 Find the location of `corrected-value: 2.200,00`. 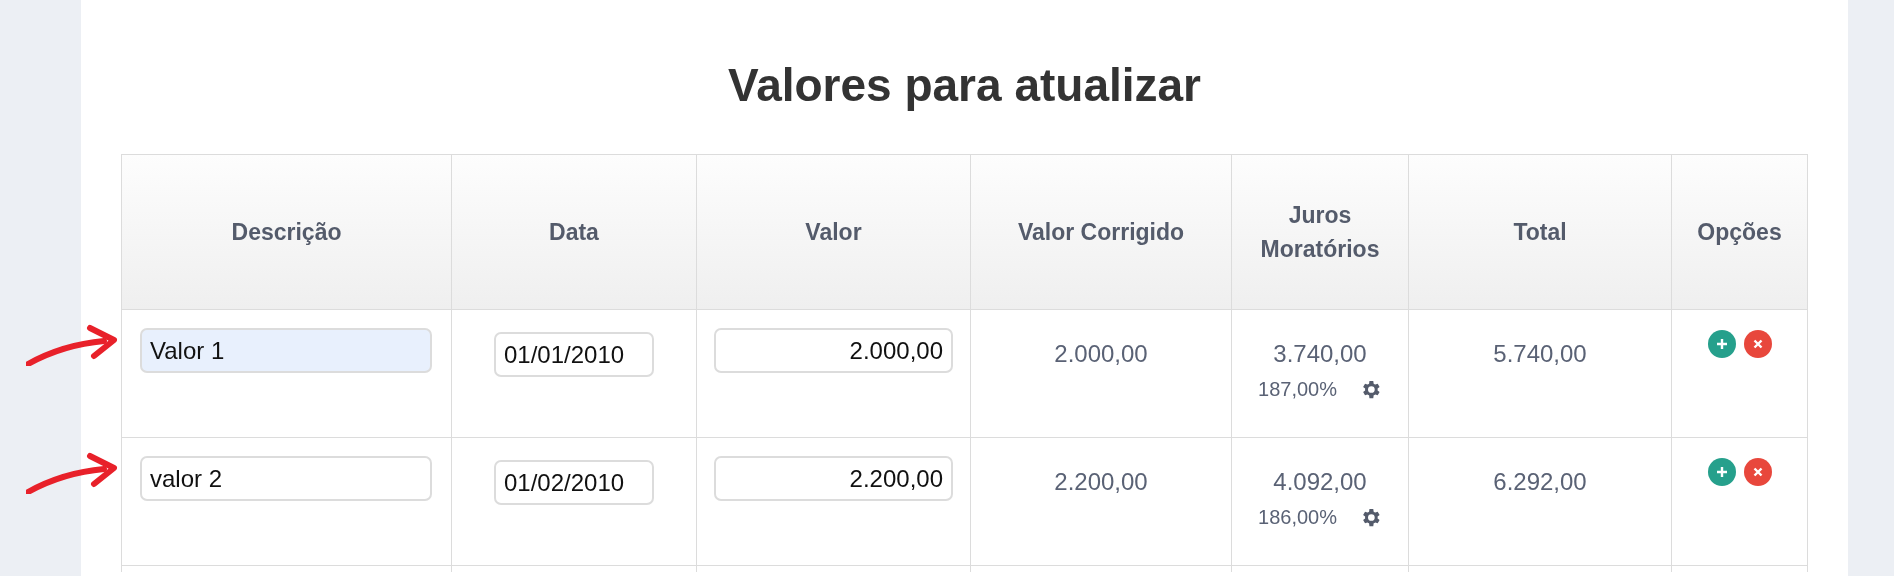

corrected-value: 2.200,00 is located at coordinates (1101, 482).